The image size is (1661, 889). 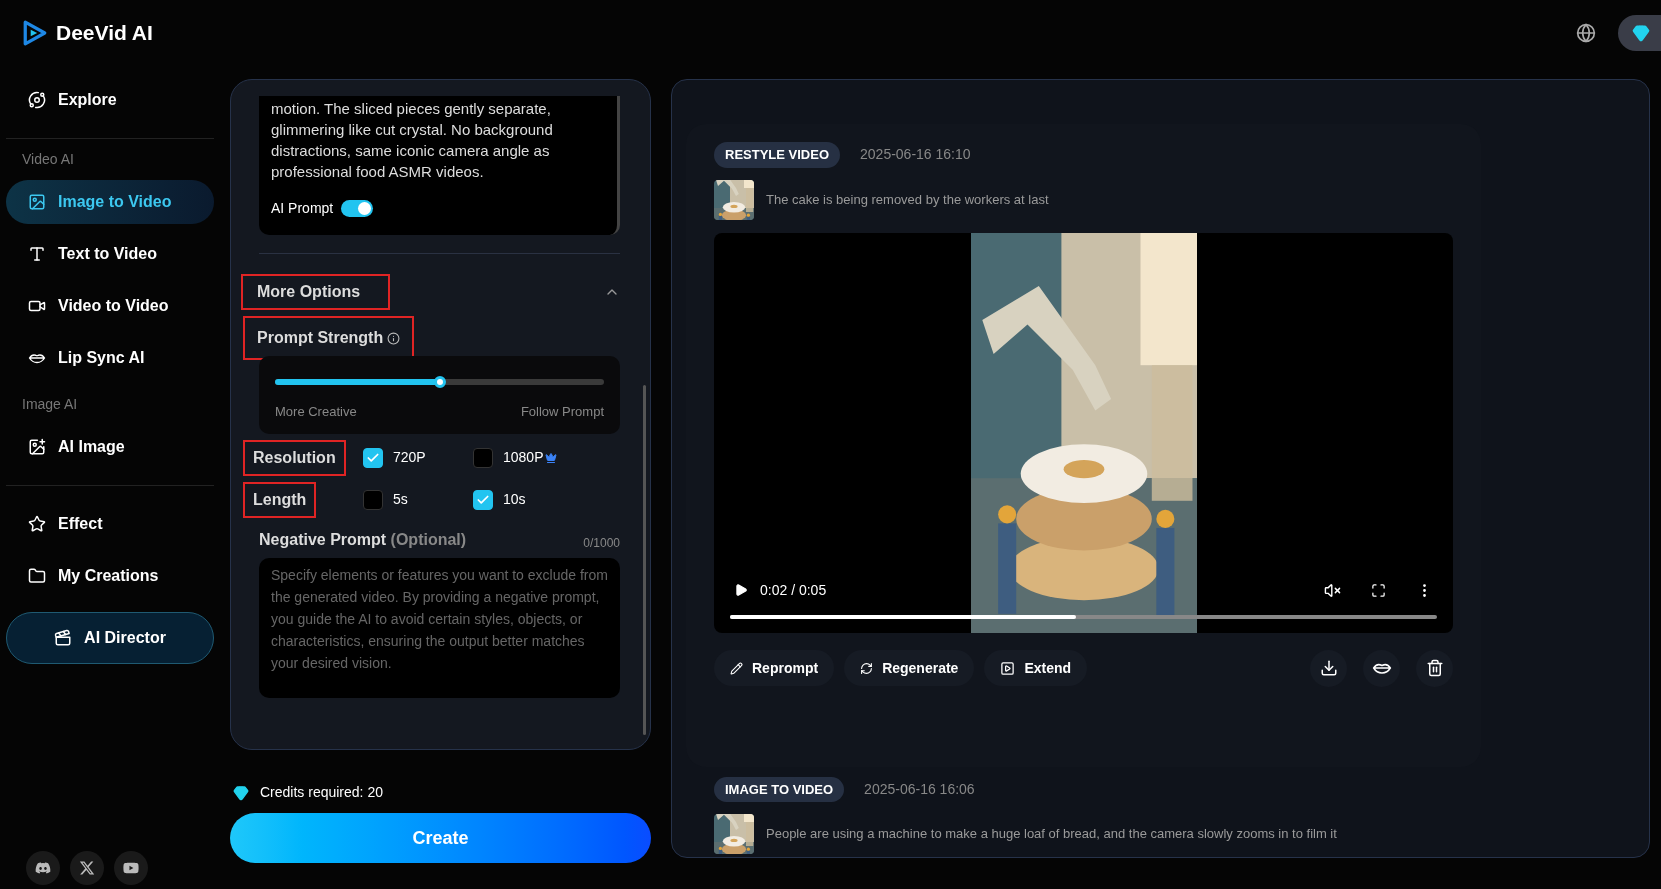 What do you see at coordinates (104, 33) in the screenshot?
I see `brand-name: DeeVid AI` at bounding box center [104, 33].